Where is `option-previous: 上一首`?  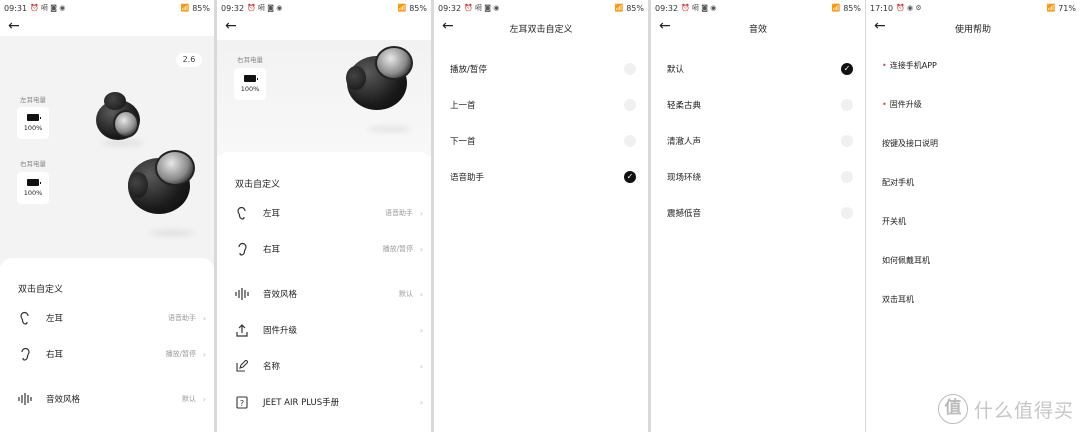
option-previous: 上一首 is located at coordinates (541, 105).